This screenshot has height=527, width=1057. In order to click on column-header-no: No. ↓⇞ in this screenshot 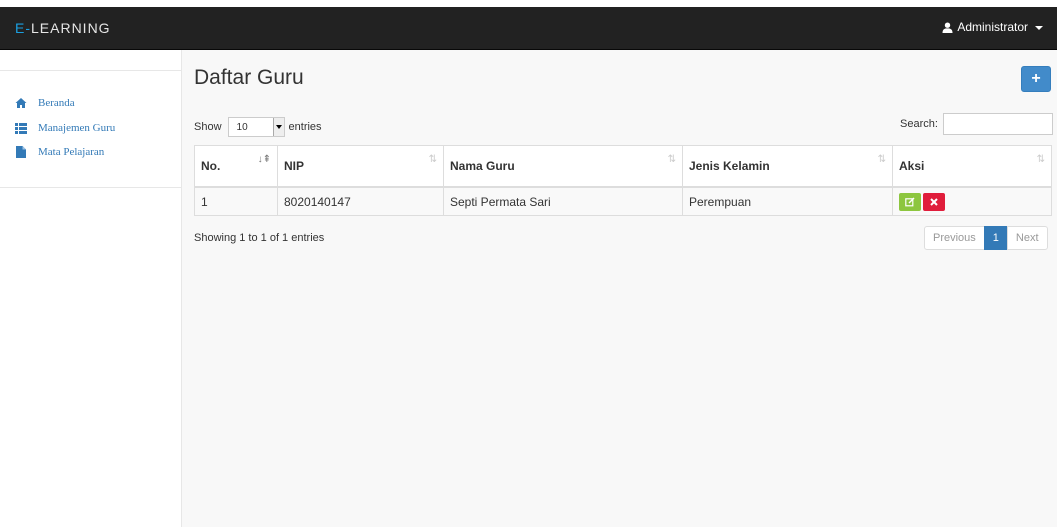, I will do `click(236, 166)`.